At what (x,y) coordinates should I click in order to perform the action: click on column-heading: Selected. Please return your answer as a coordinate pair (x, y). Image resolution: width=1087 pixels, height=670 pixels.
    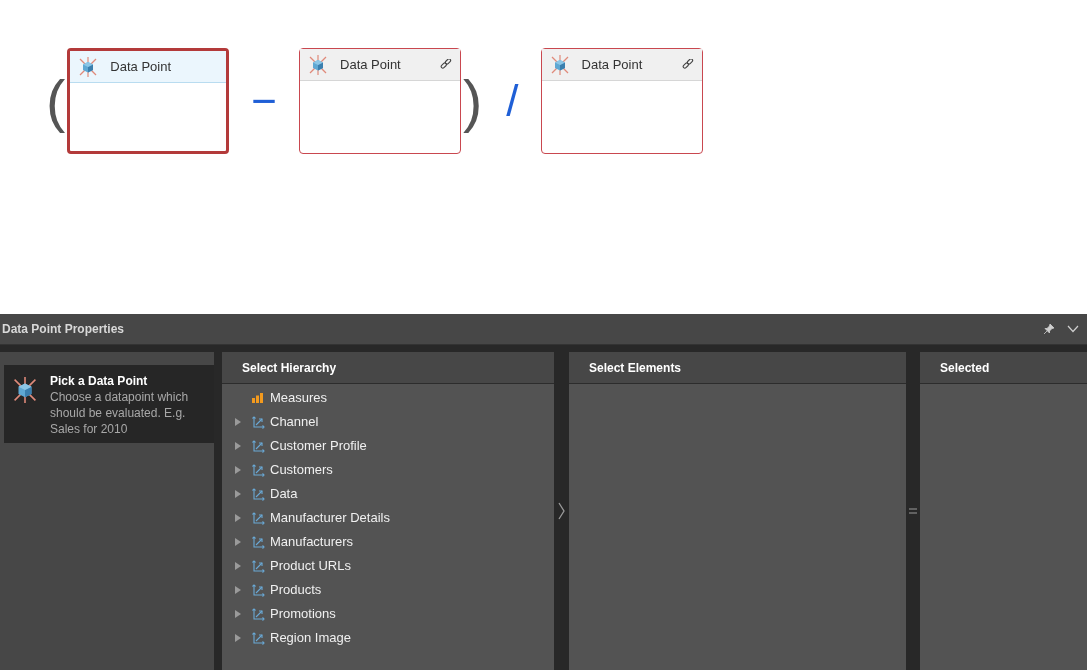
    Looking at the image, I should click on (965, 368).